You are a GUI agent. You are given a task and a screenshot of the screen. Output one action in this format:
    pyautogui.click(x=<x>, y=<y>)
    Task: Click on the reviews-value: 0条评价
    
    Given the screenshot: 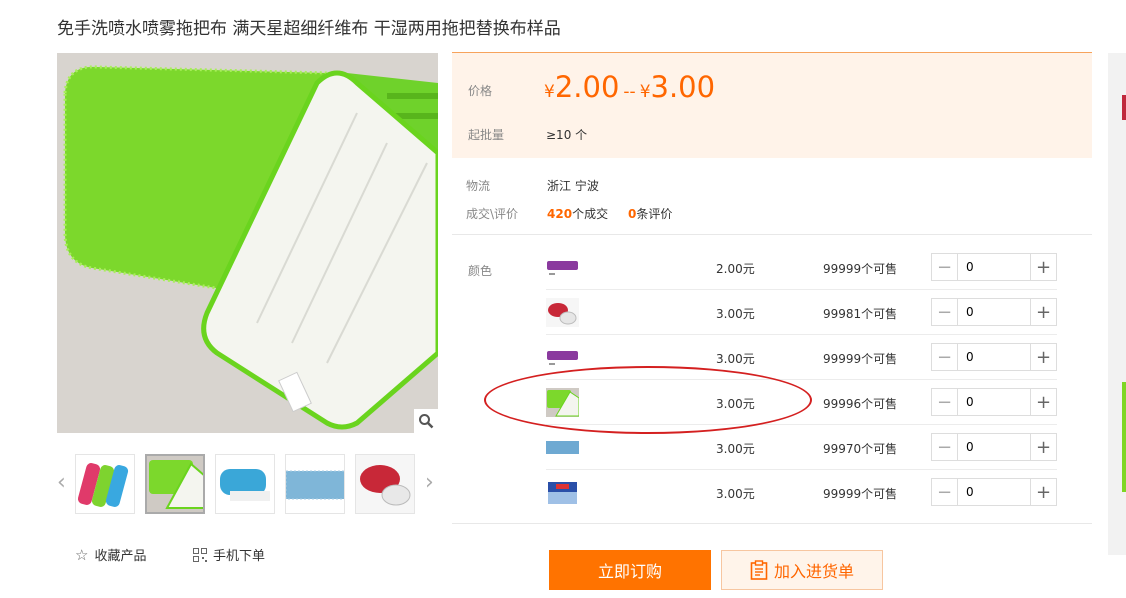 What is the action you would take?
    pyautogui.click(x=650, y=213)
    